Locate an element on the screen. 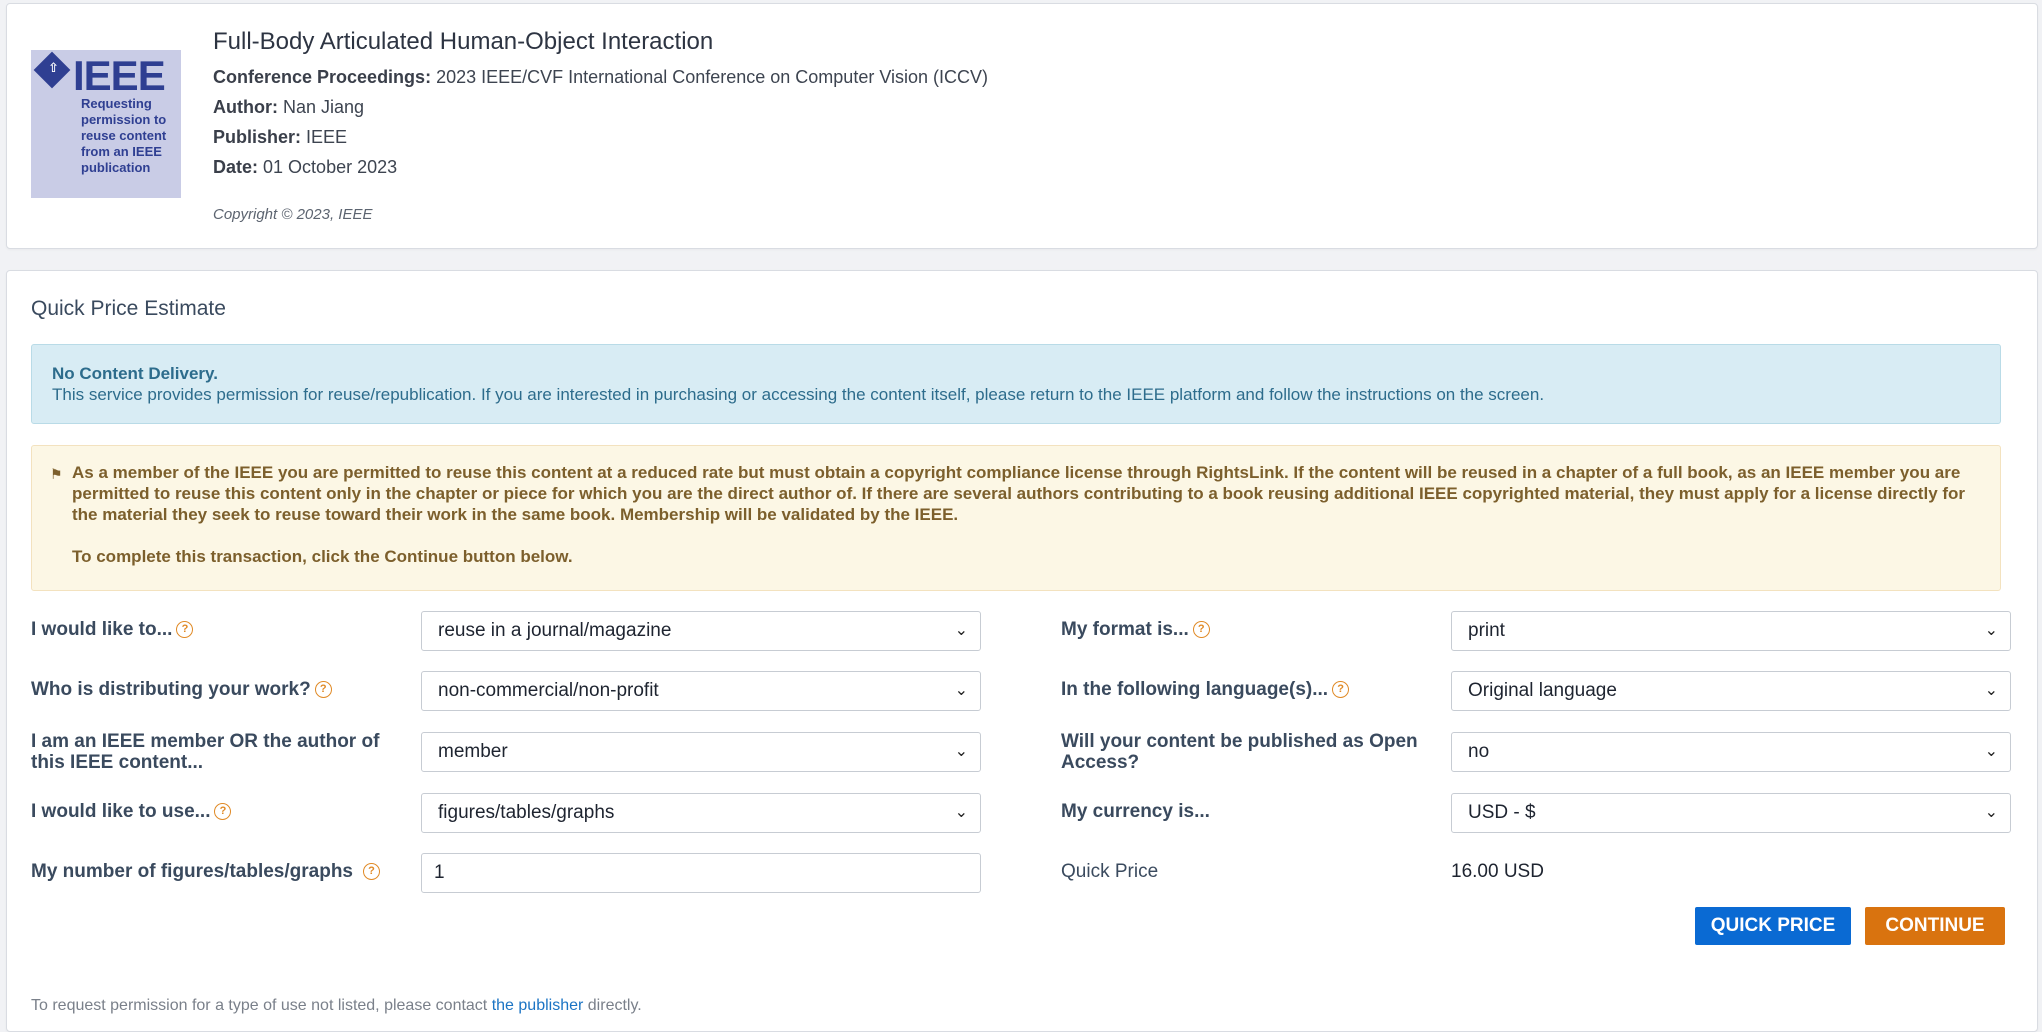 This screenshot has width=2042, height=1032. count-label: My number of figures/tables/graphs? is located at coordinates (205, 871).